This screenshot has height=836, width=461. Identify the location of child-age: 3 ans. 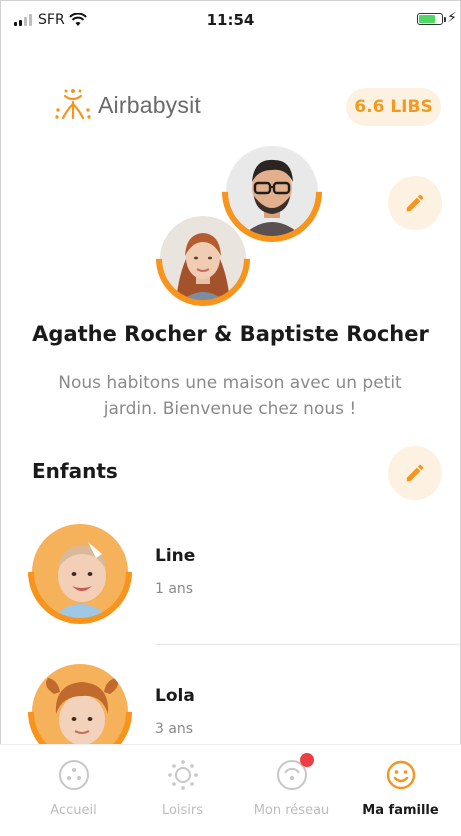
(174, 729).